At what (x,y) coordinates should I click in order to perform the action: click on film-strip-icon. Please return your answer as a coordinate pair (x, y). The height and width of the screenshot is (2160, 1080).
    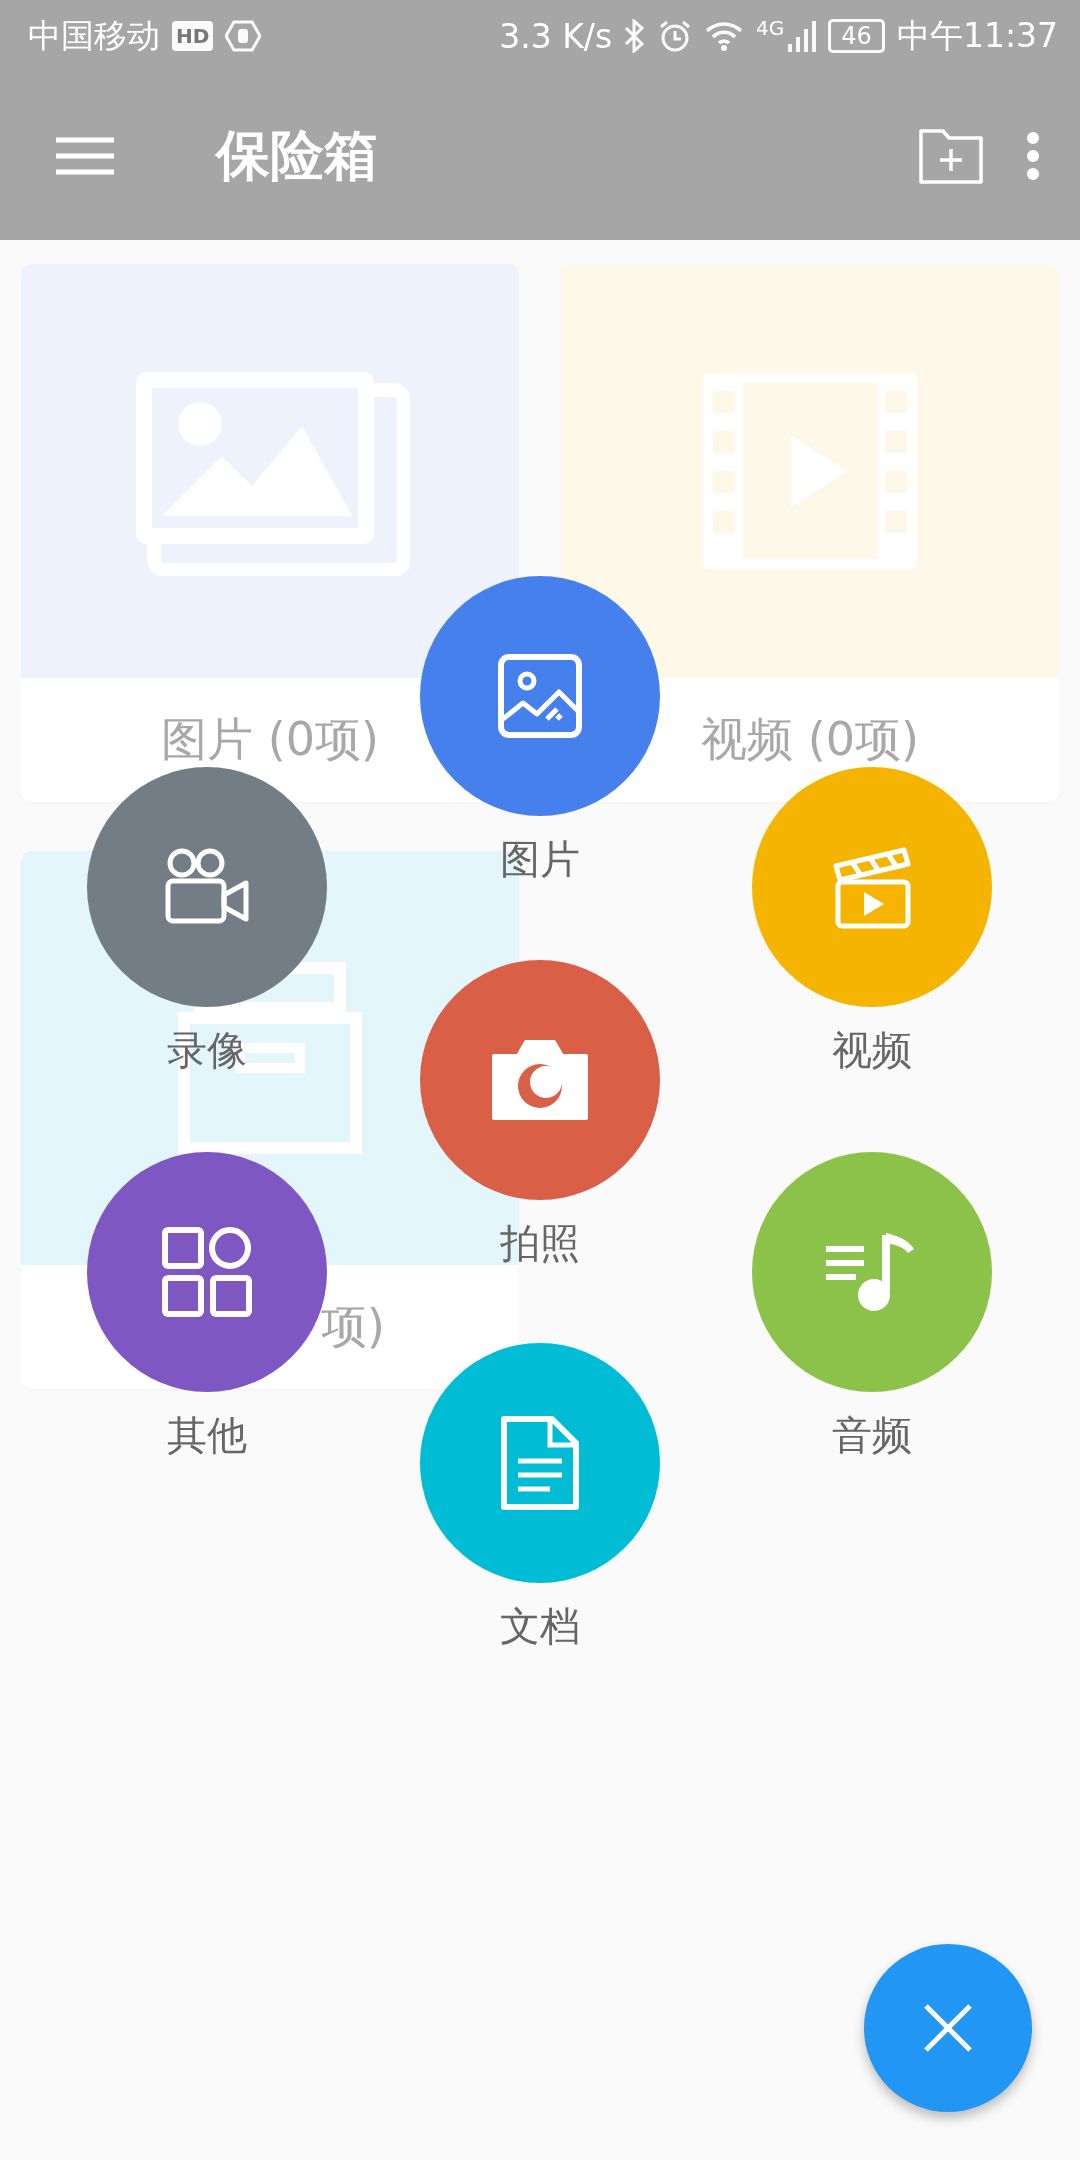
    Looking at the image, I should click on (810, 471).